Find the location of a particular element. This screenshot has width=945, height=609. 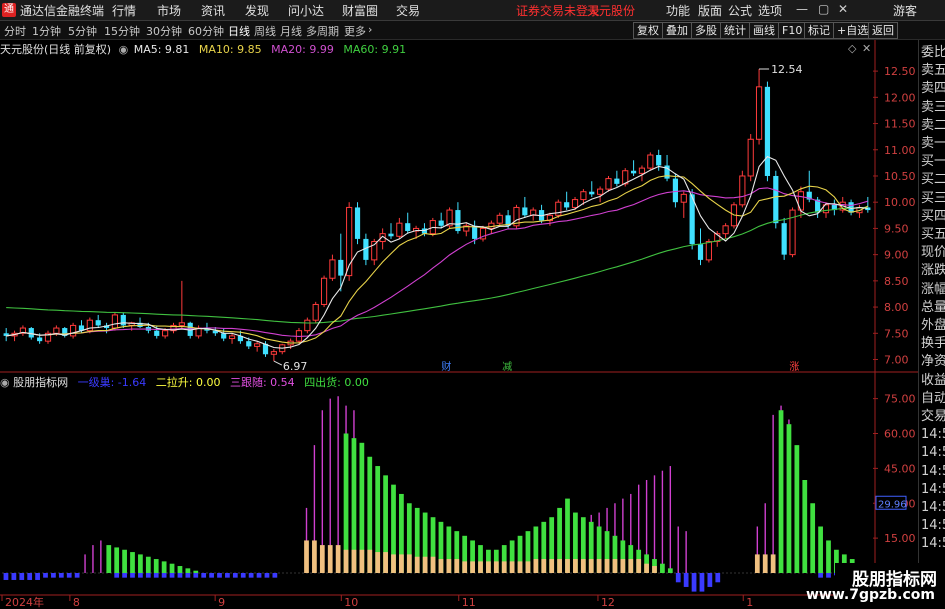

indicator-y-label: 75.00 is located at coordinates (900, 399).